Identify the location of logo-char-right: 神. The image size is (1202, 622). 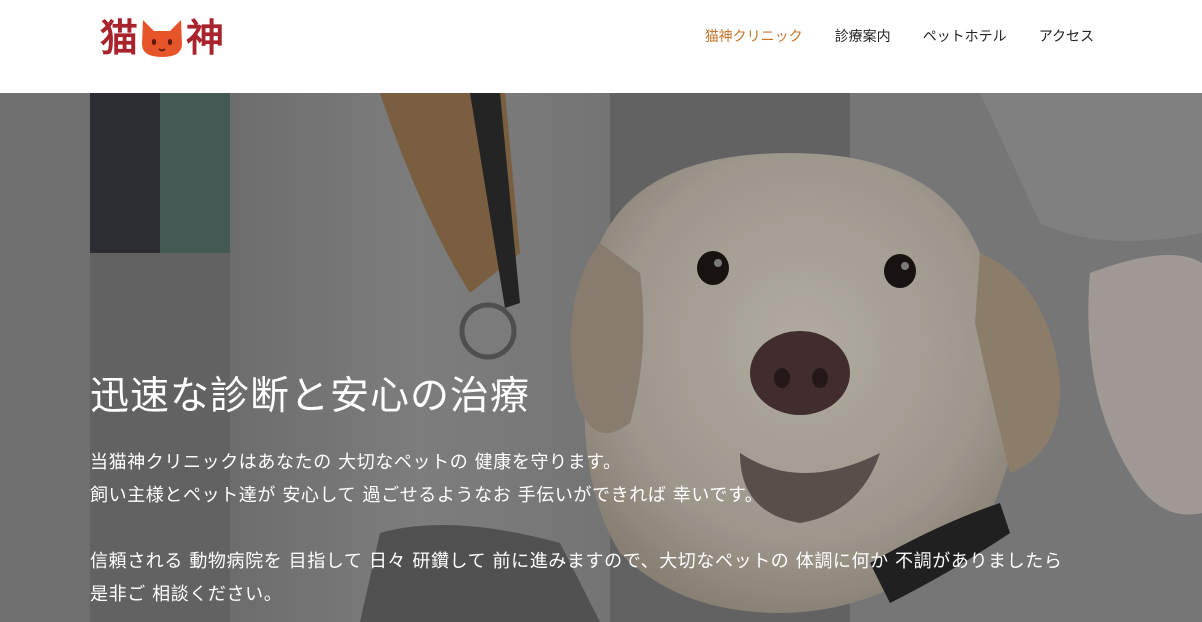
(205, 38).